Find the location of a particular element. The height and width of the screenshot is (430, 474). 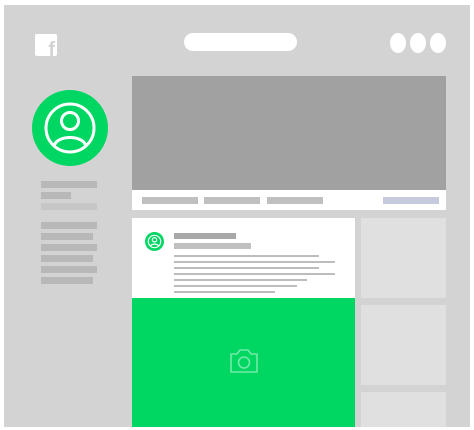

post-avatar is located at coordinates (154, 241).